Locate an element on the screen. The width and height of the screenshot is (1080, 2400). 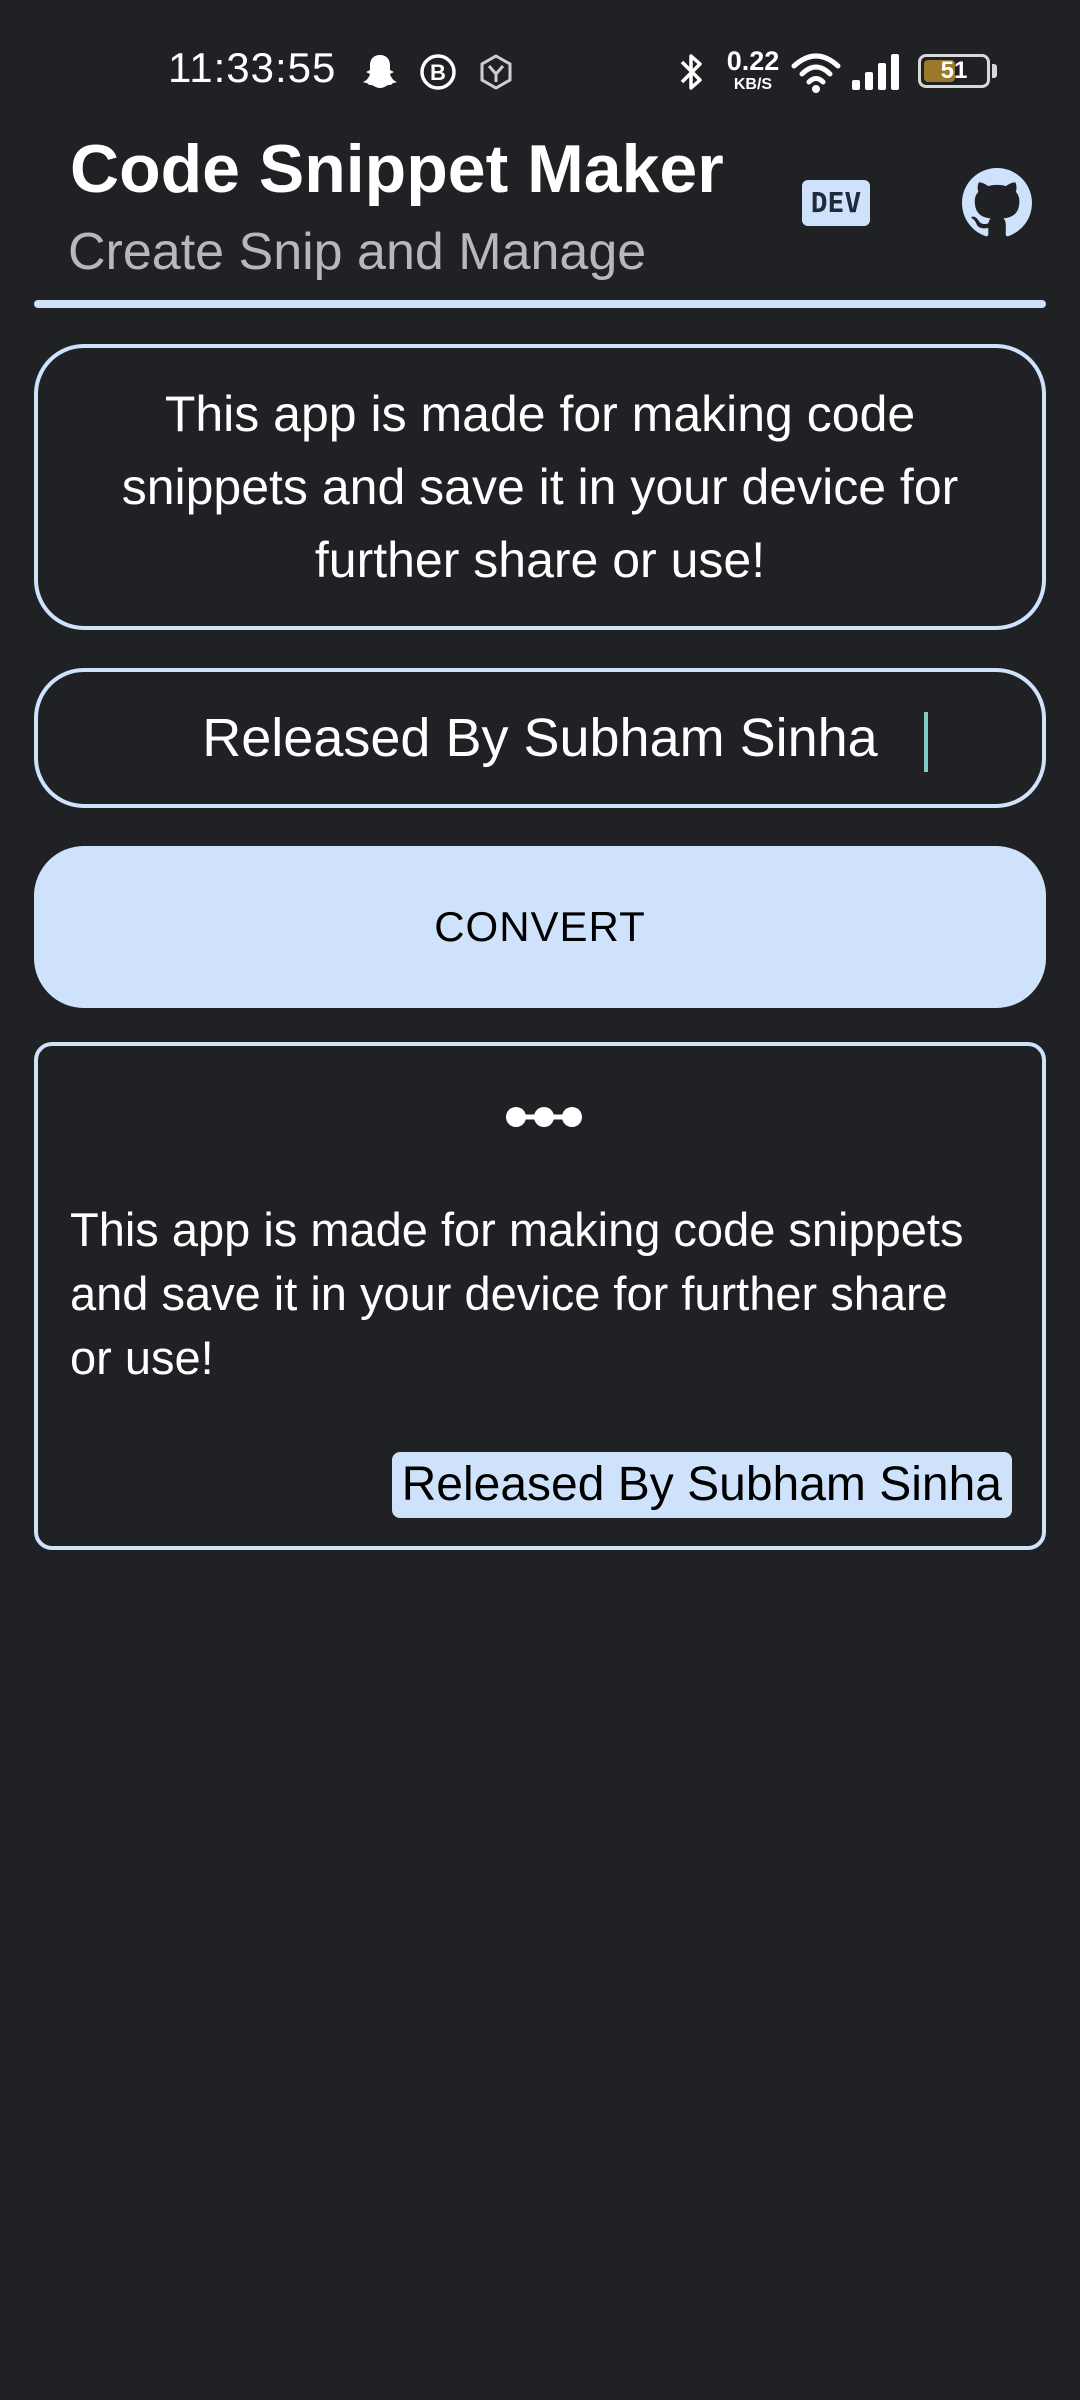
battery-icon: 51 is located at coordinates (954, 71).